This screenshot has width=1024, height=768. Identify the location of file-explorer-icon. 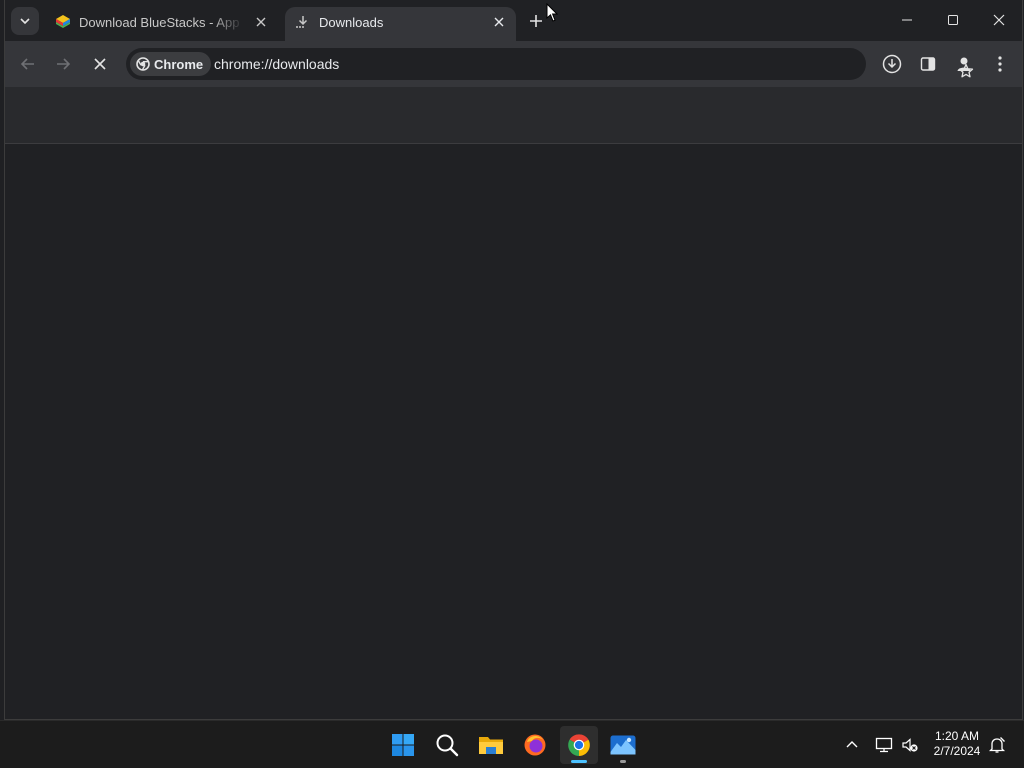
(491, 745).